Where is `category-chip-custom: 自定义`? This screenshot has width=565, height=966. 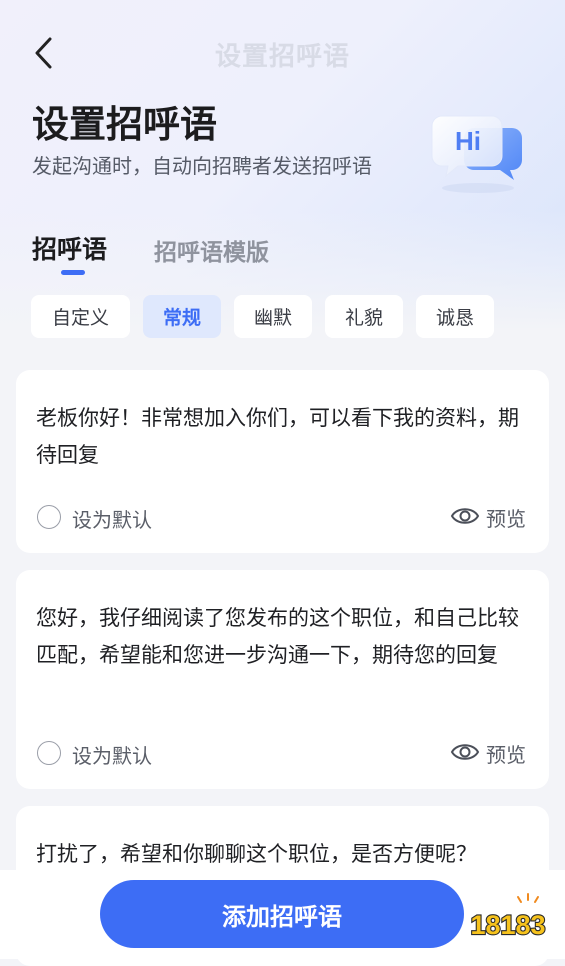 category-chip-custom: 自定义 is located at coordinates (80, 316).